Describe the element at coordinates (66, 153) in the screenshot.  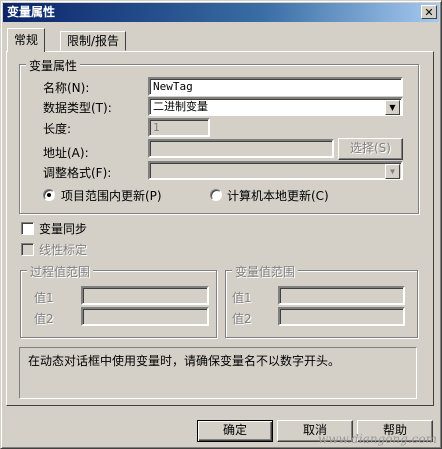
I see `address-label: 地址(A):` at that location.